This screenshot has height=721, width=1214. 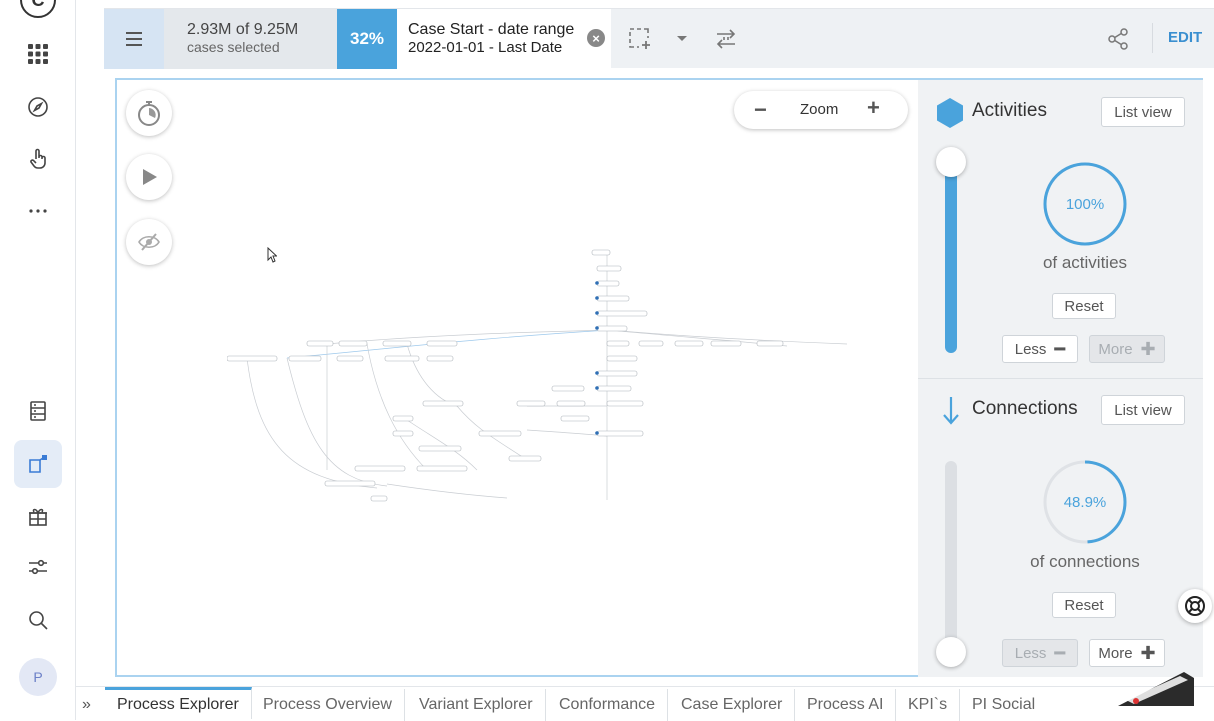 I want to click on search-icon, so click(x=38, y=620).